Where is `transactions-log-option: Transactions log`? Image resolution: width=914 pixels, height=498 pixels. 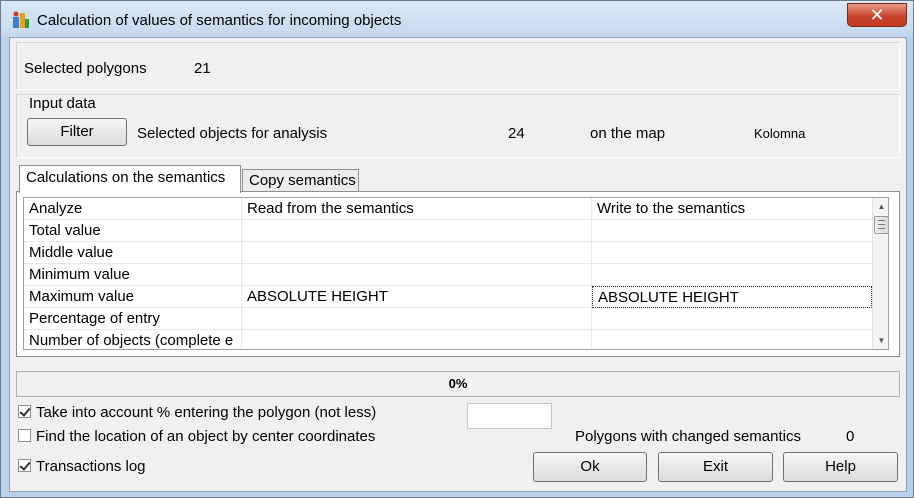
transactions-log-option: Transactions log is located at coordinates (82, 468).